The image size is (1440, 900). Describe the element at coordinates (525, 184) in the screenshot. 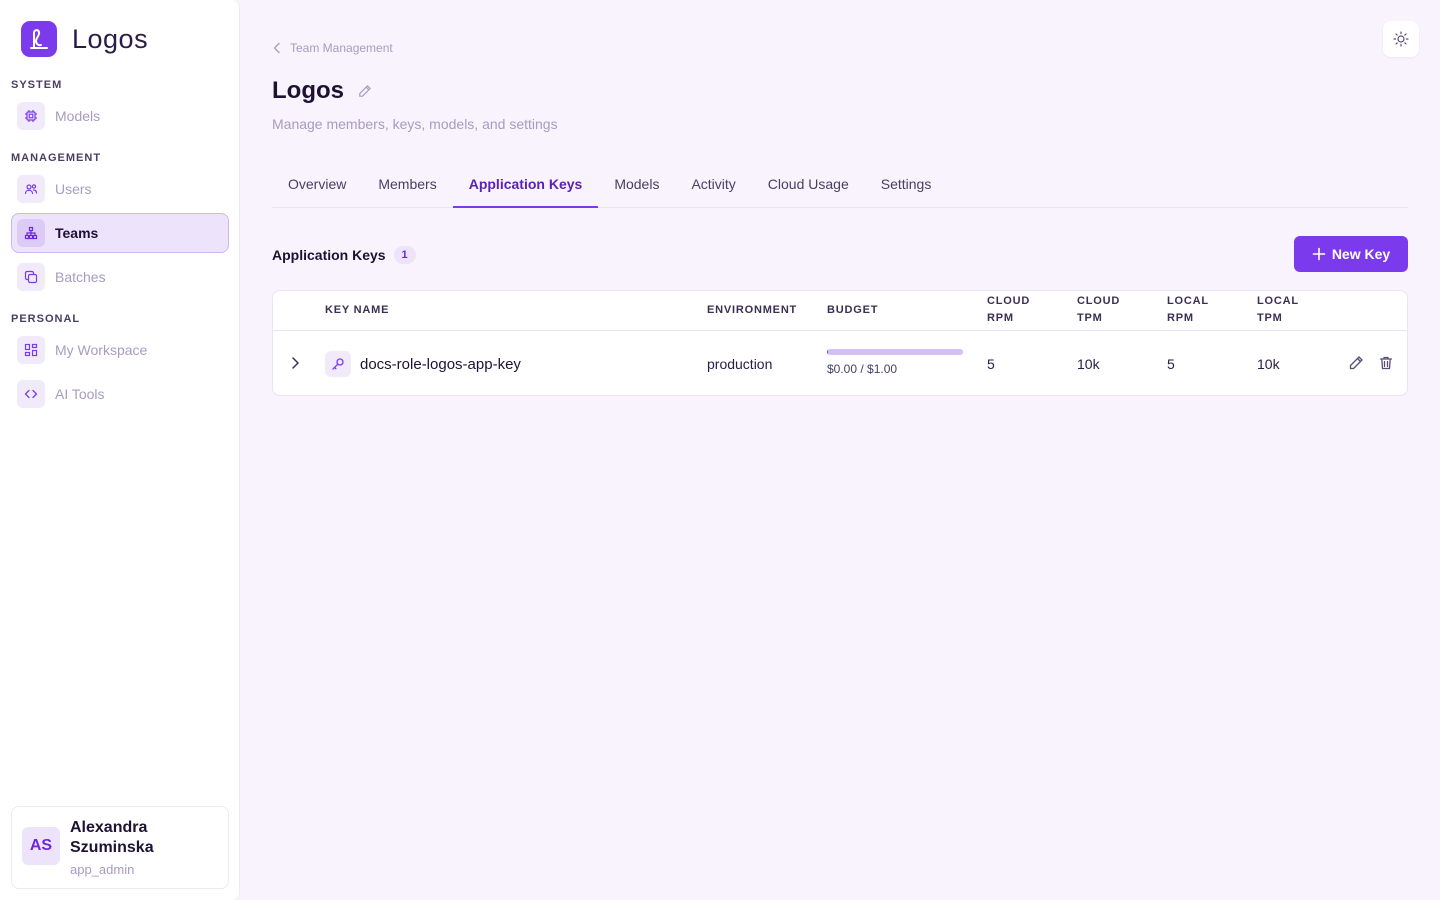

I see `tab-application-keys: Application Keys` at that location.